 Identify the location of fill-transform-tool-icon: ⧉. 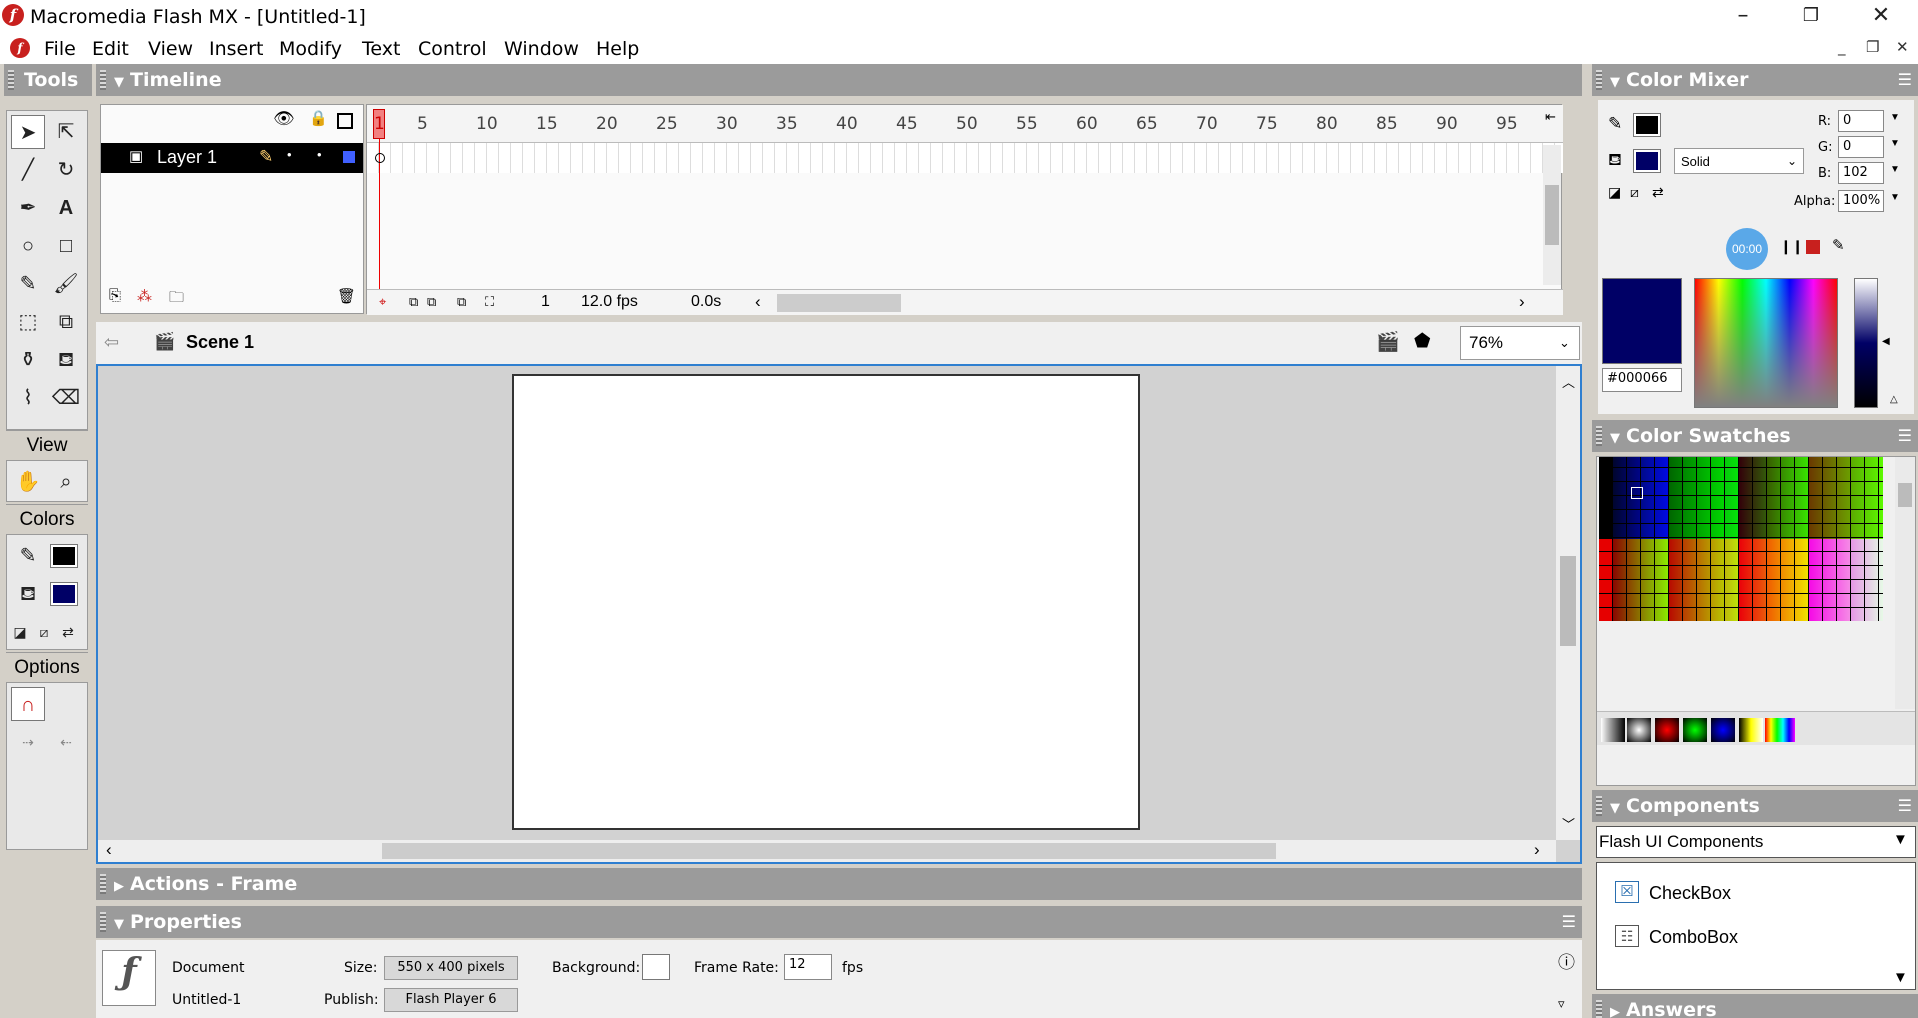
(66, 322).